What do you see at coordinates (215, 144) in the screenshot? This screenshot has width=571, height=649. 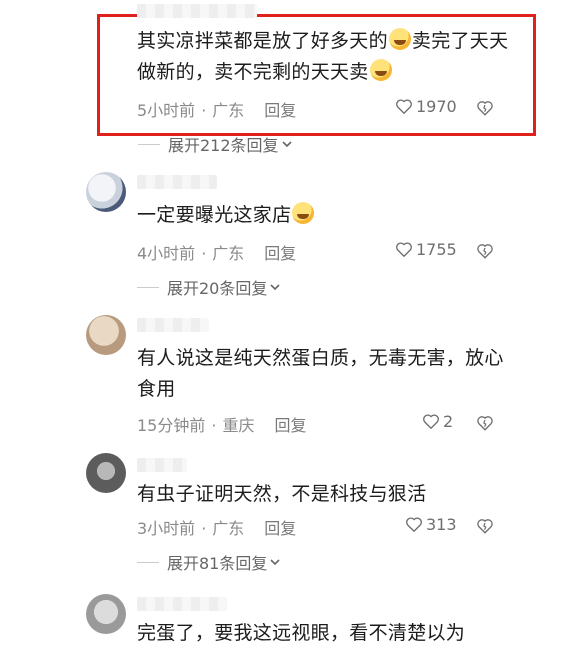 I see `expand-replies-button: 展开212条回复` at bounding box center [215, 144].